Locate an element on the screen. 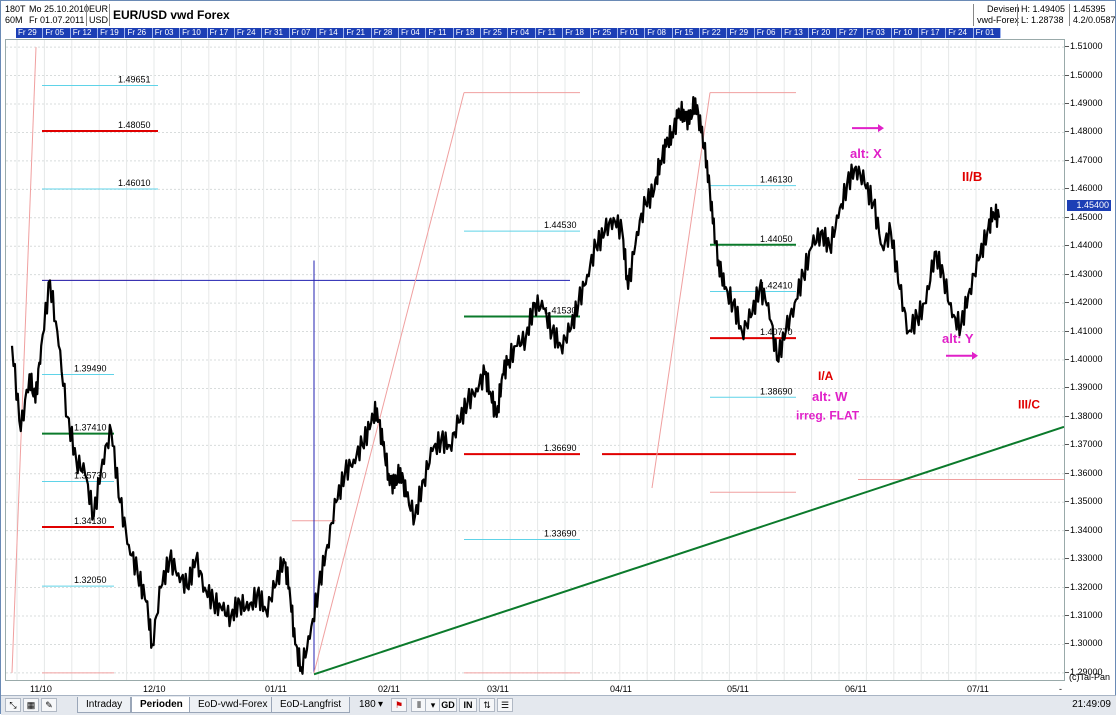  tab-eod-langfrist: EoD-Langfrist is located at coordinates (310, 705).